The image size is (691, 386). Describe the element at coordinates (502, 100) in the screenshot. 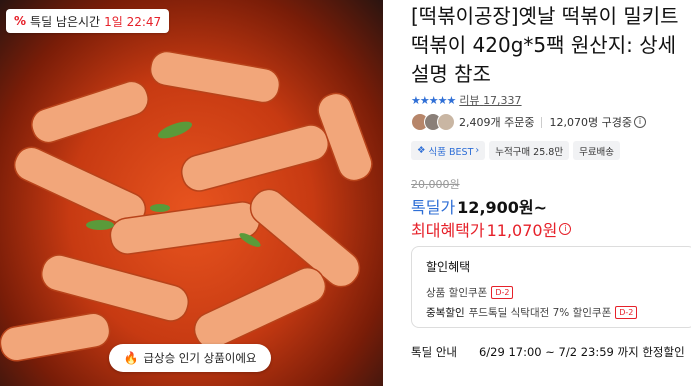

I see `review-count: 17,337` at that location.